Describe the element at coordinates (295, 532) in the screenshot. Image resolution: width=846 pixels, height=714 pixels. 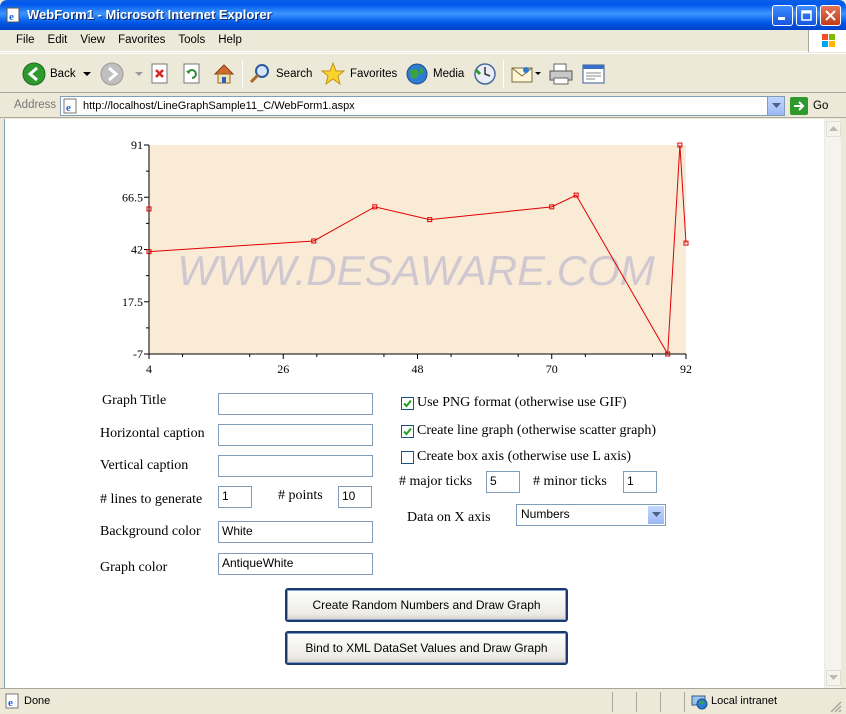
I see `background-color-input: White` at that location.